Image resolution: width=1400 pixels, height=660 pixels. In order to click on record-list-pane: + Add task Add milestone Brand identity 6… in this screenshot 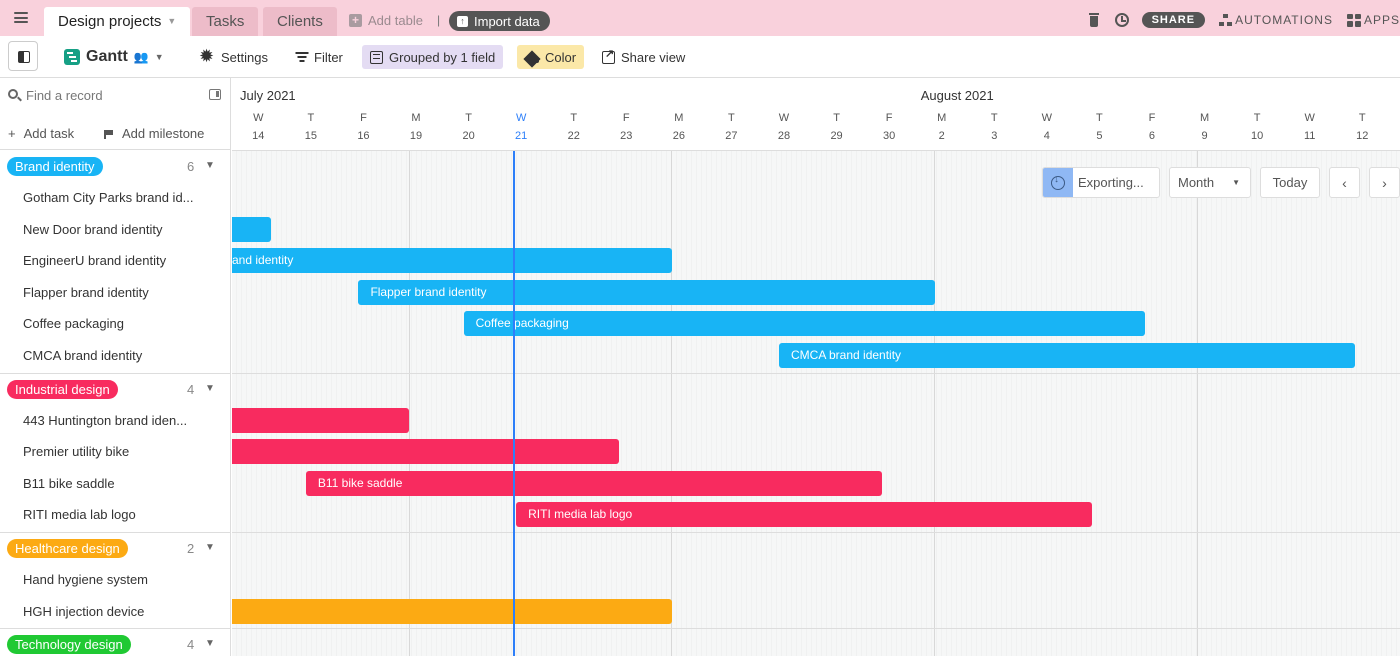, I will do `click(115, 367)`.